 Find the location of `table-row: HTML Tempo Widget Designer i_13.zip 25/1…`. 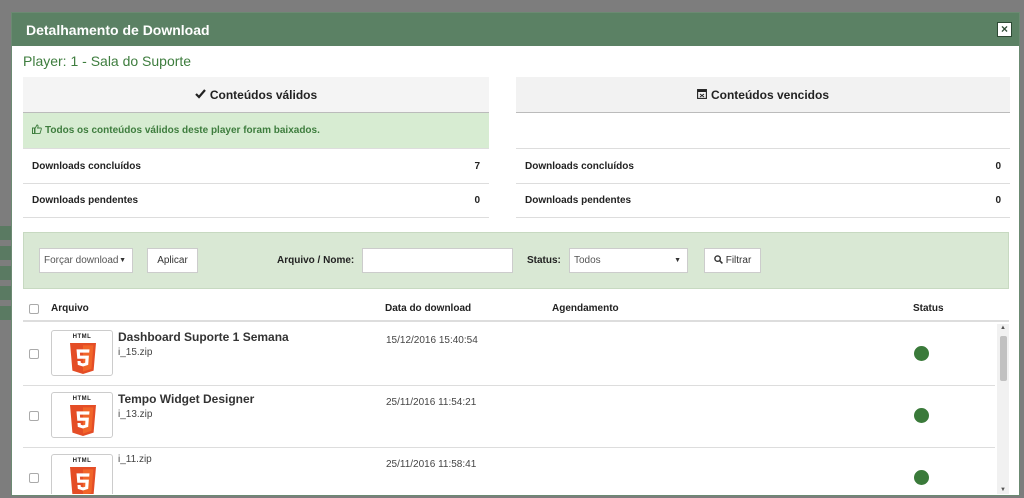

table-row: HTML Tempo Widget Designer i_13.zip 25/1… is located at coordinates (509, 417).